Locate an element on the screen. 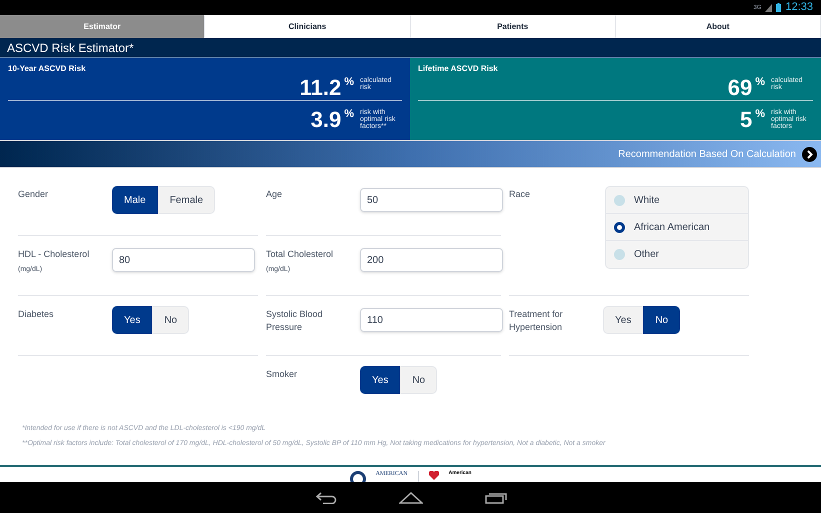 The image size is (821, 513). field-label: Treatment for Hypertension is located at coordinates (536, 321).